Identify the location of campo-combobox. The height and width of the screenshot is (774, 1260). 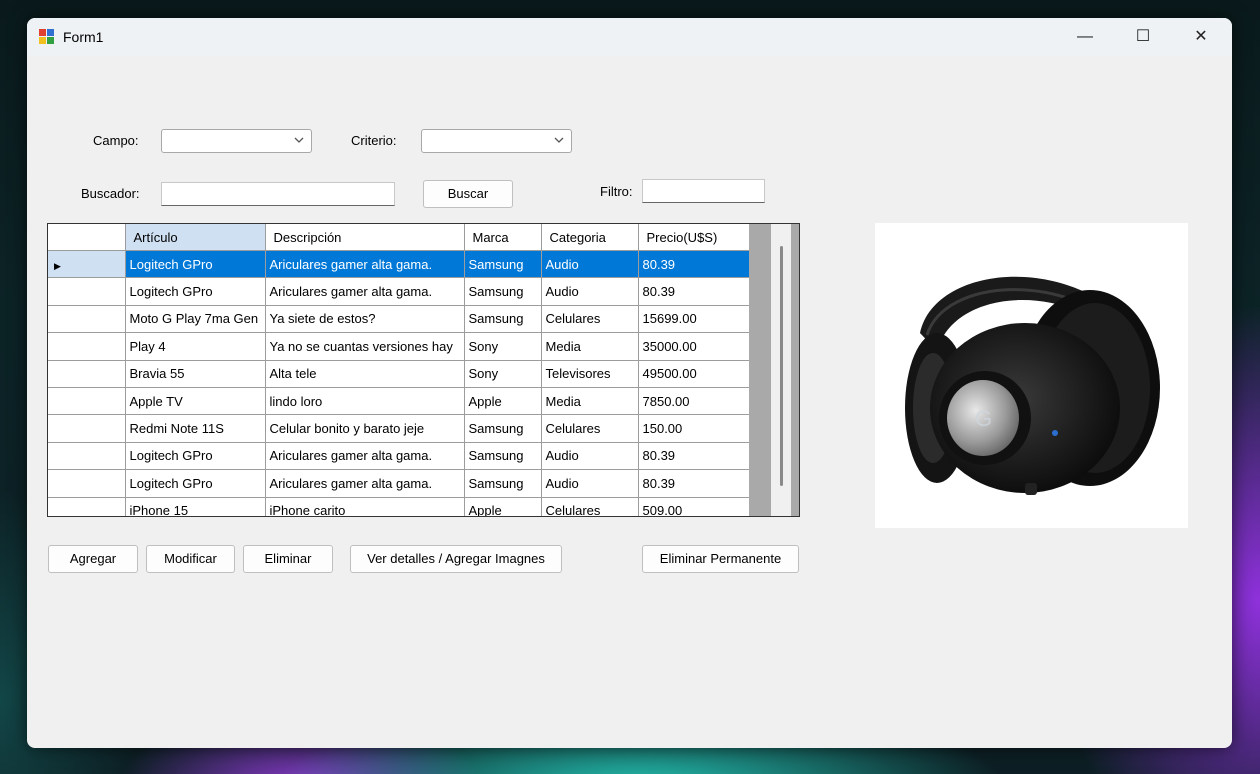
(236, 141).